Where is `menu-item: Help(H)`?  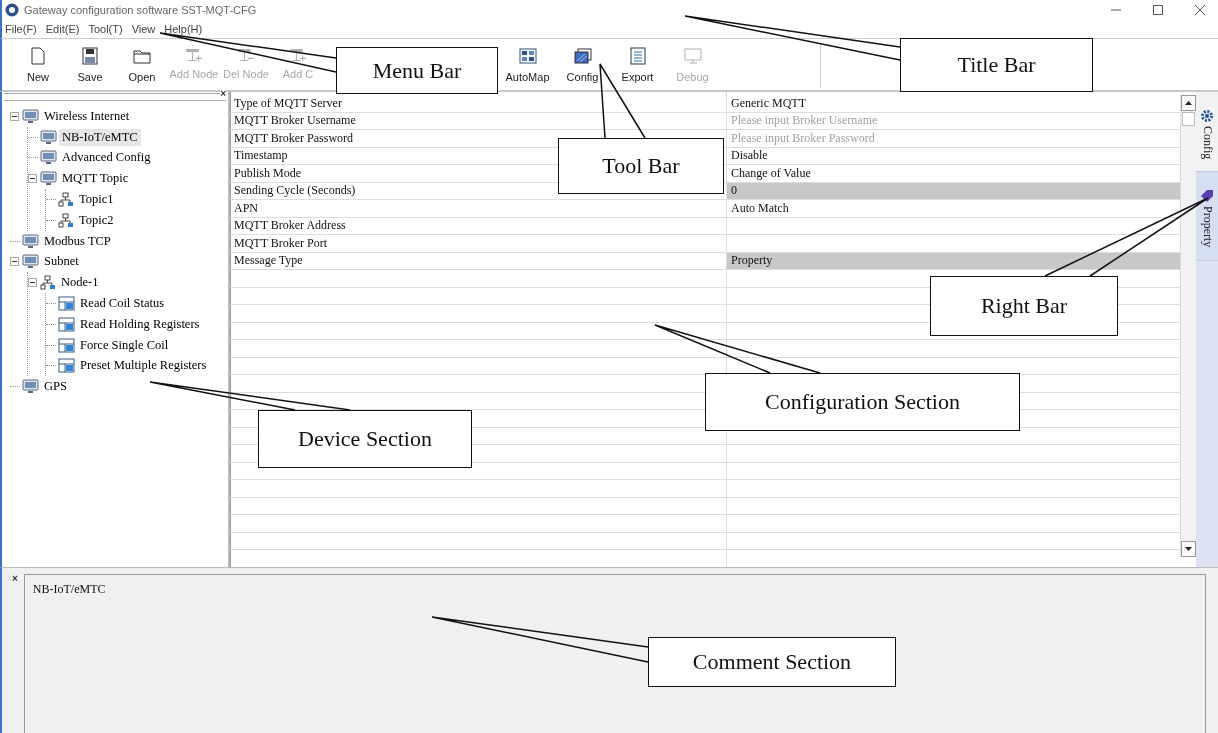 menu-item: Help(H) is located at coordinates (183, 29).